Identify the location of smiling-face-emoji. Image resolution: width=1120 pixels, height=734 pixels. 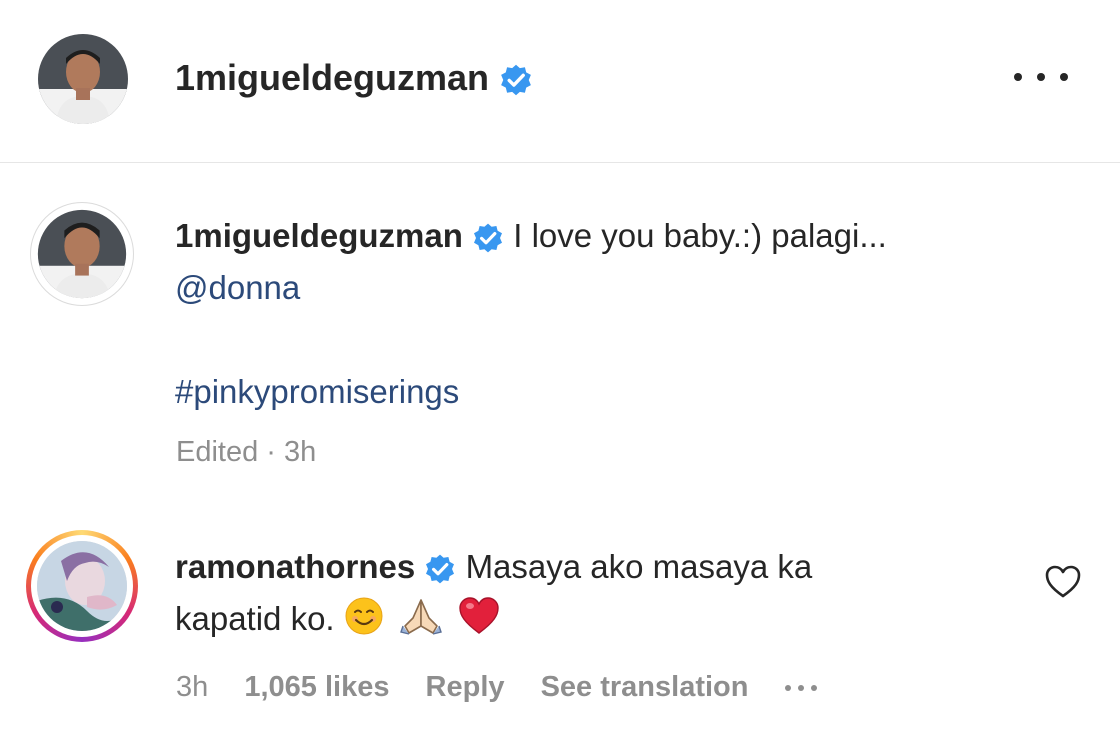
(364, 623).